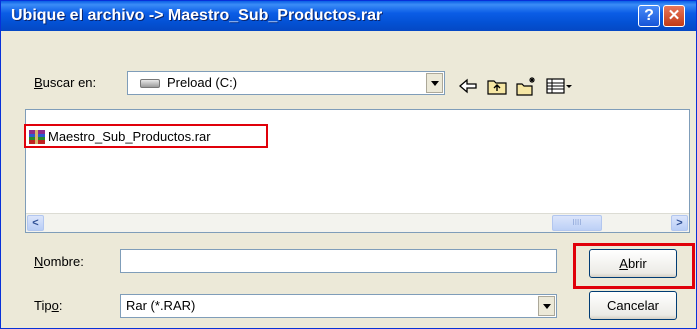 Image resolution: width=697 pixels, height=329 pixels. I want to click on view-menu-icon, so click(559, 86).